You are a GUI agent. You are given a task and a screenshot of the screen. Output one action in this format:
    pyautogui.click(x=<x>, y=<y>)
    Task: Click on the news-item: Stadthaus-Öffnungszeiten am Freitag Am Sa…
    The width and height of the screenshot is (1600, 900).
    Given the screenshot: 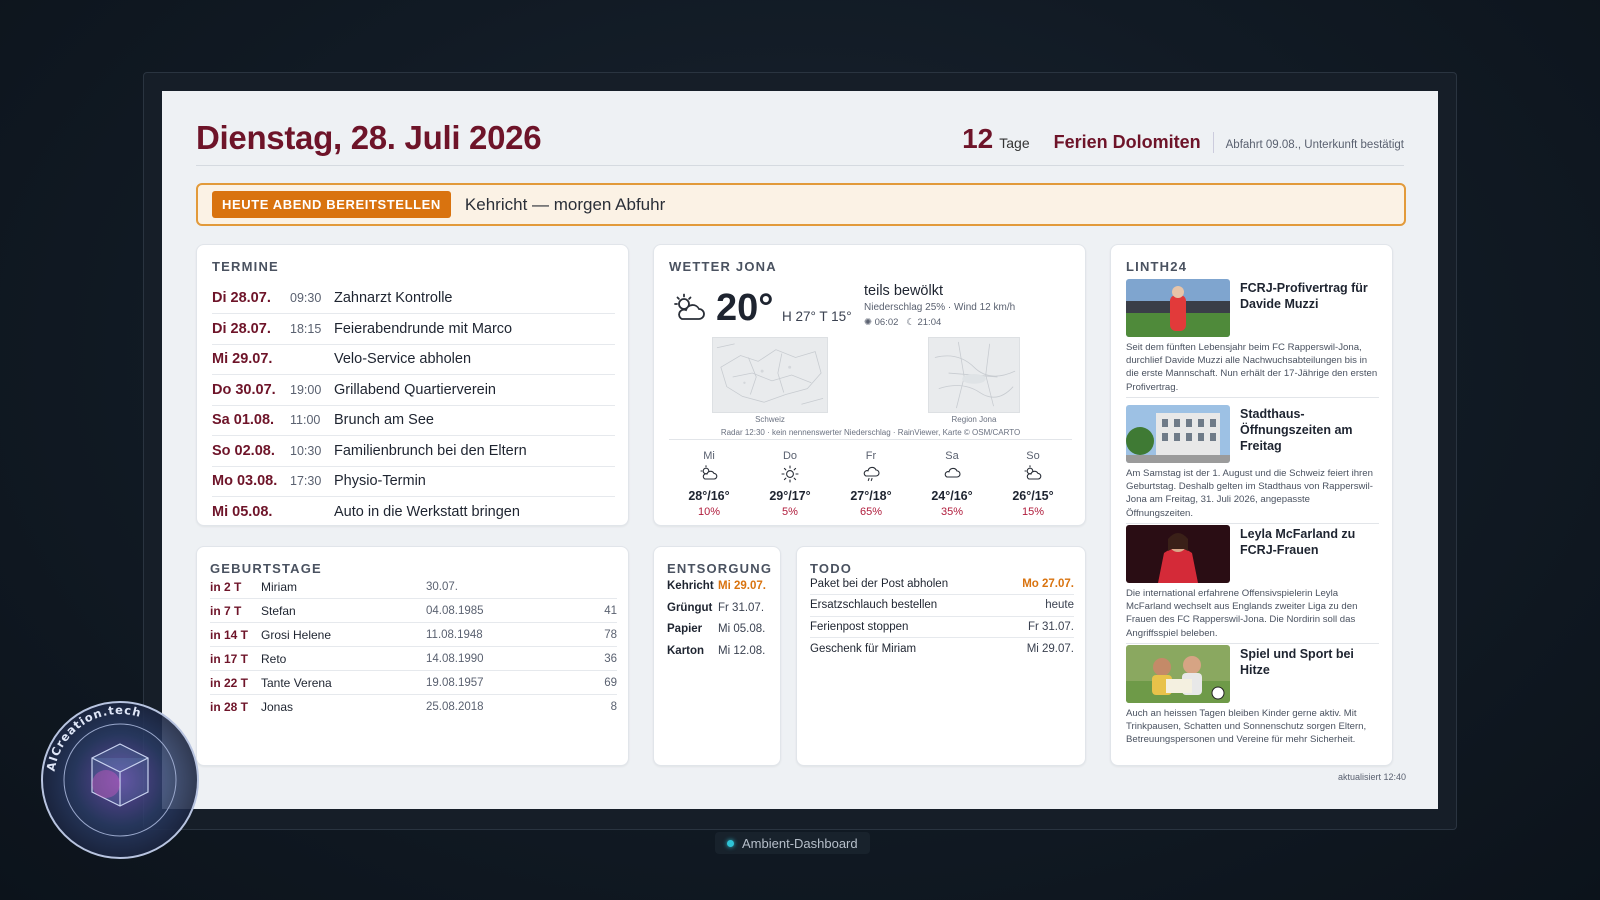 What is the action you would take?
    pyautogui.click(x=1253, y=464)
    